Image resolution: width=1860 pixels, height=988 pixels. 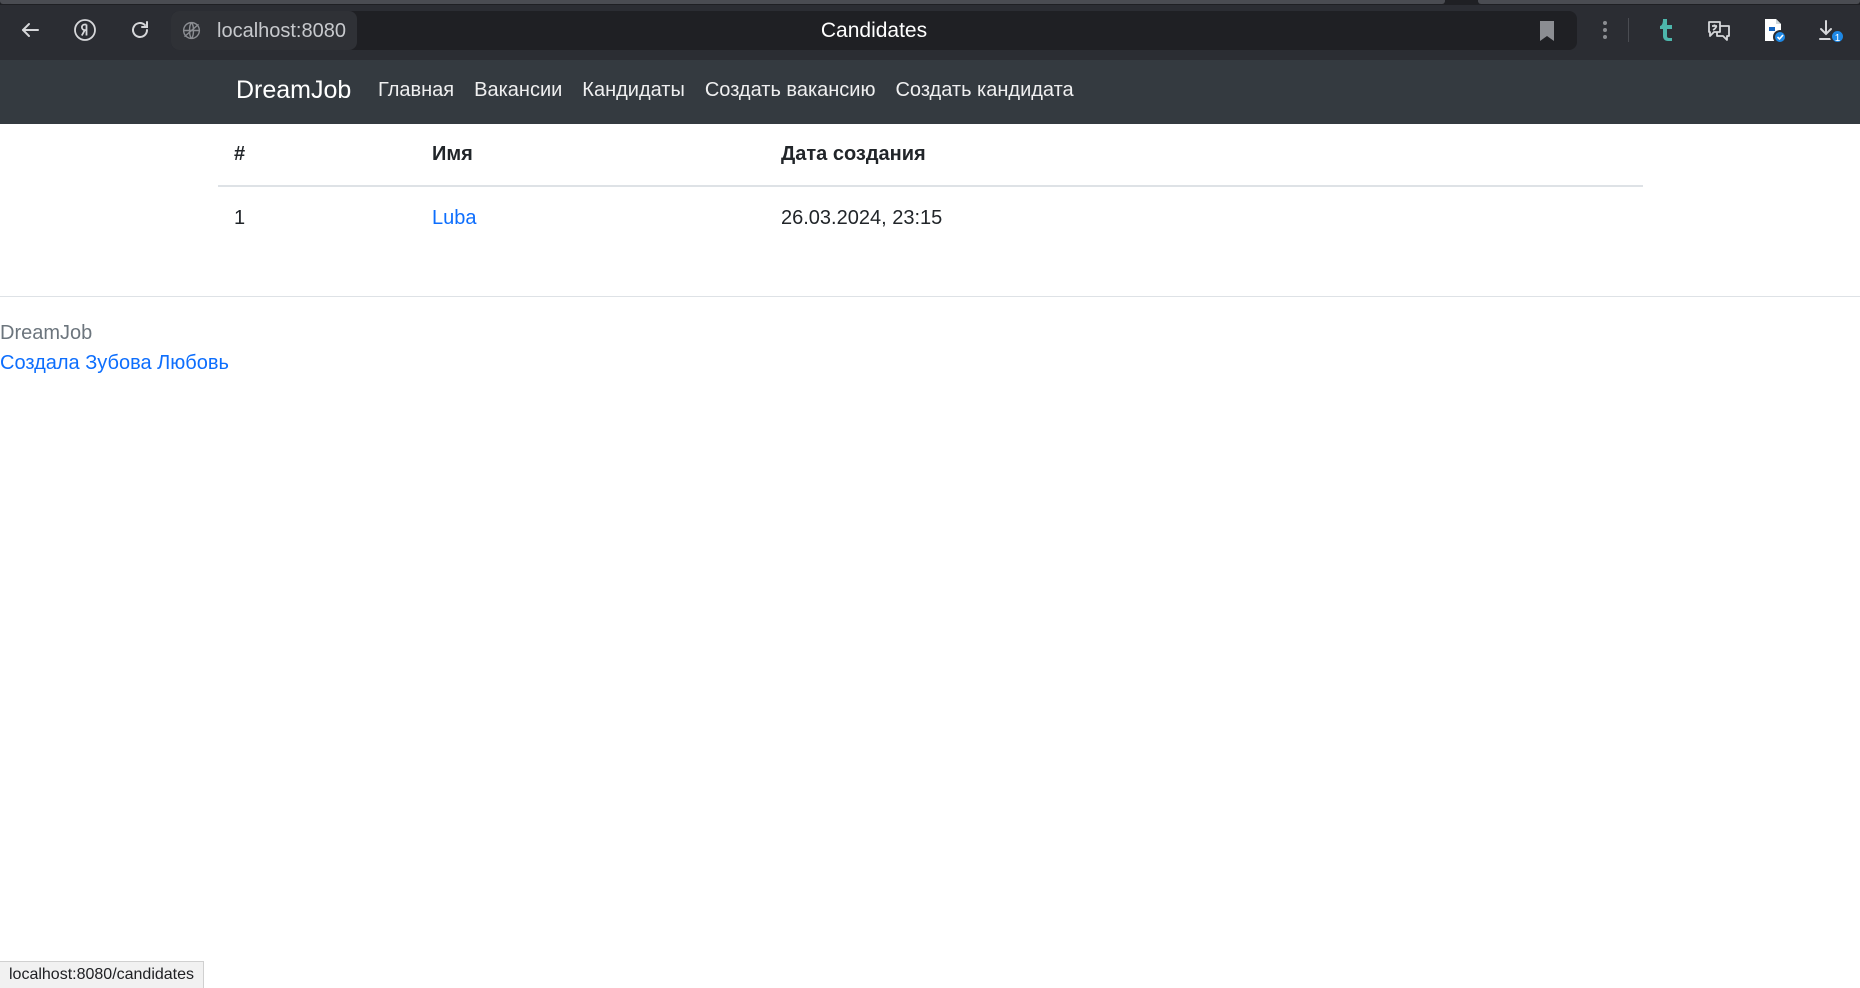 I want to click on address-bar: localhost:8080 Candidates, so click(x=874, y=30).